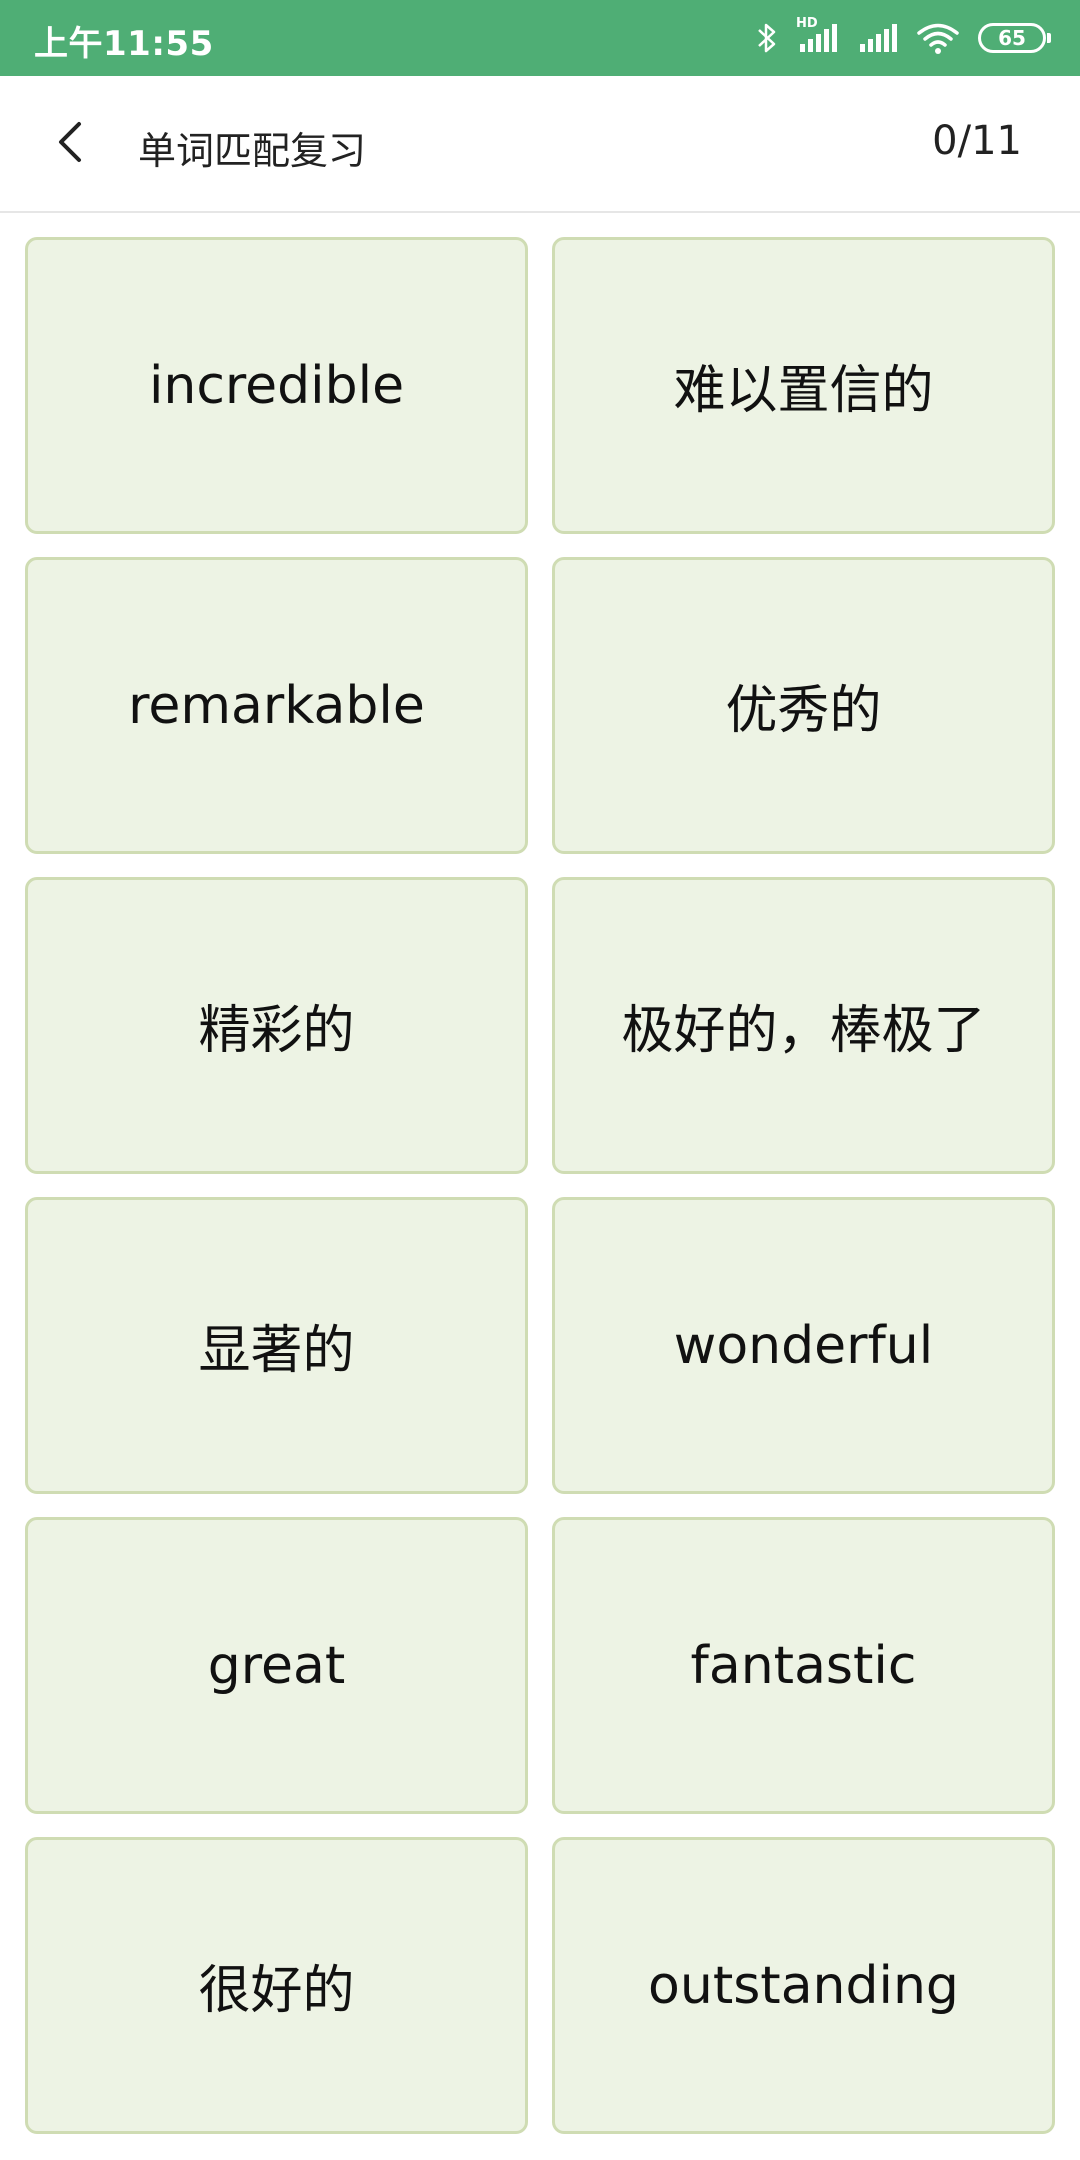 This screenshot has width=1080, height=2160. What do you see at coordinates (817, 36) in the screenshot?
I see `signal-hd-icon: HD` at bounding box center [817, 36].